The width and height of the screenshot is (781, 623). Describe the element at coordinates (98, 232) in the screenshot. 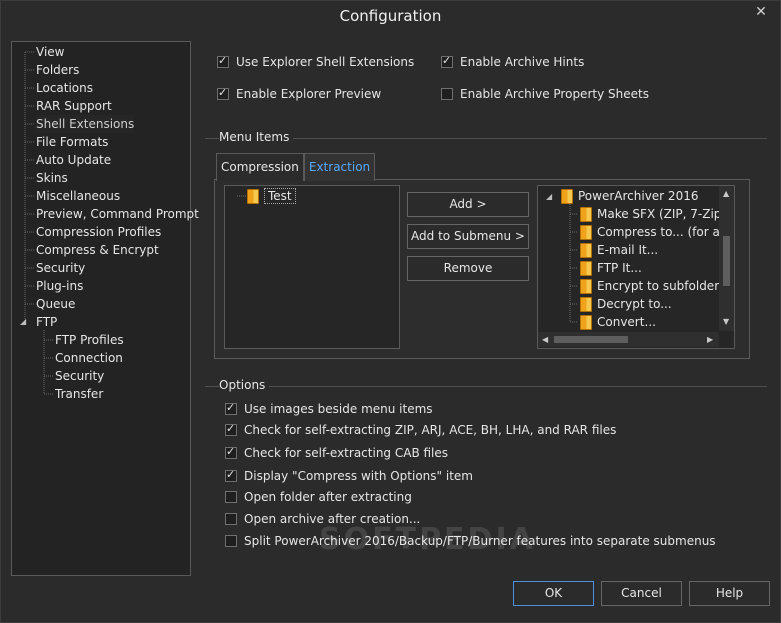

I see `tree-item-compression-profiles: Compression Profiles` at that location.